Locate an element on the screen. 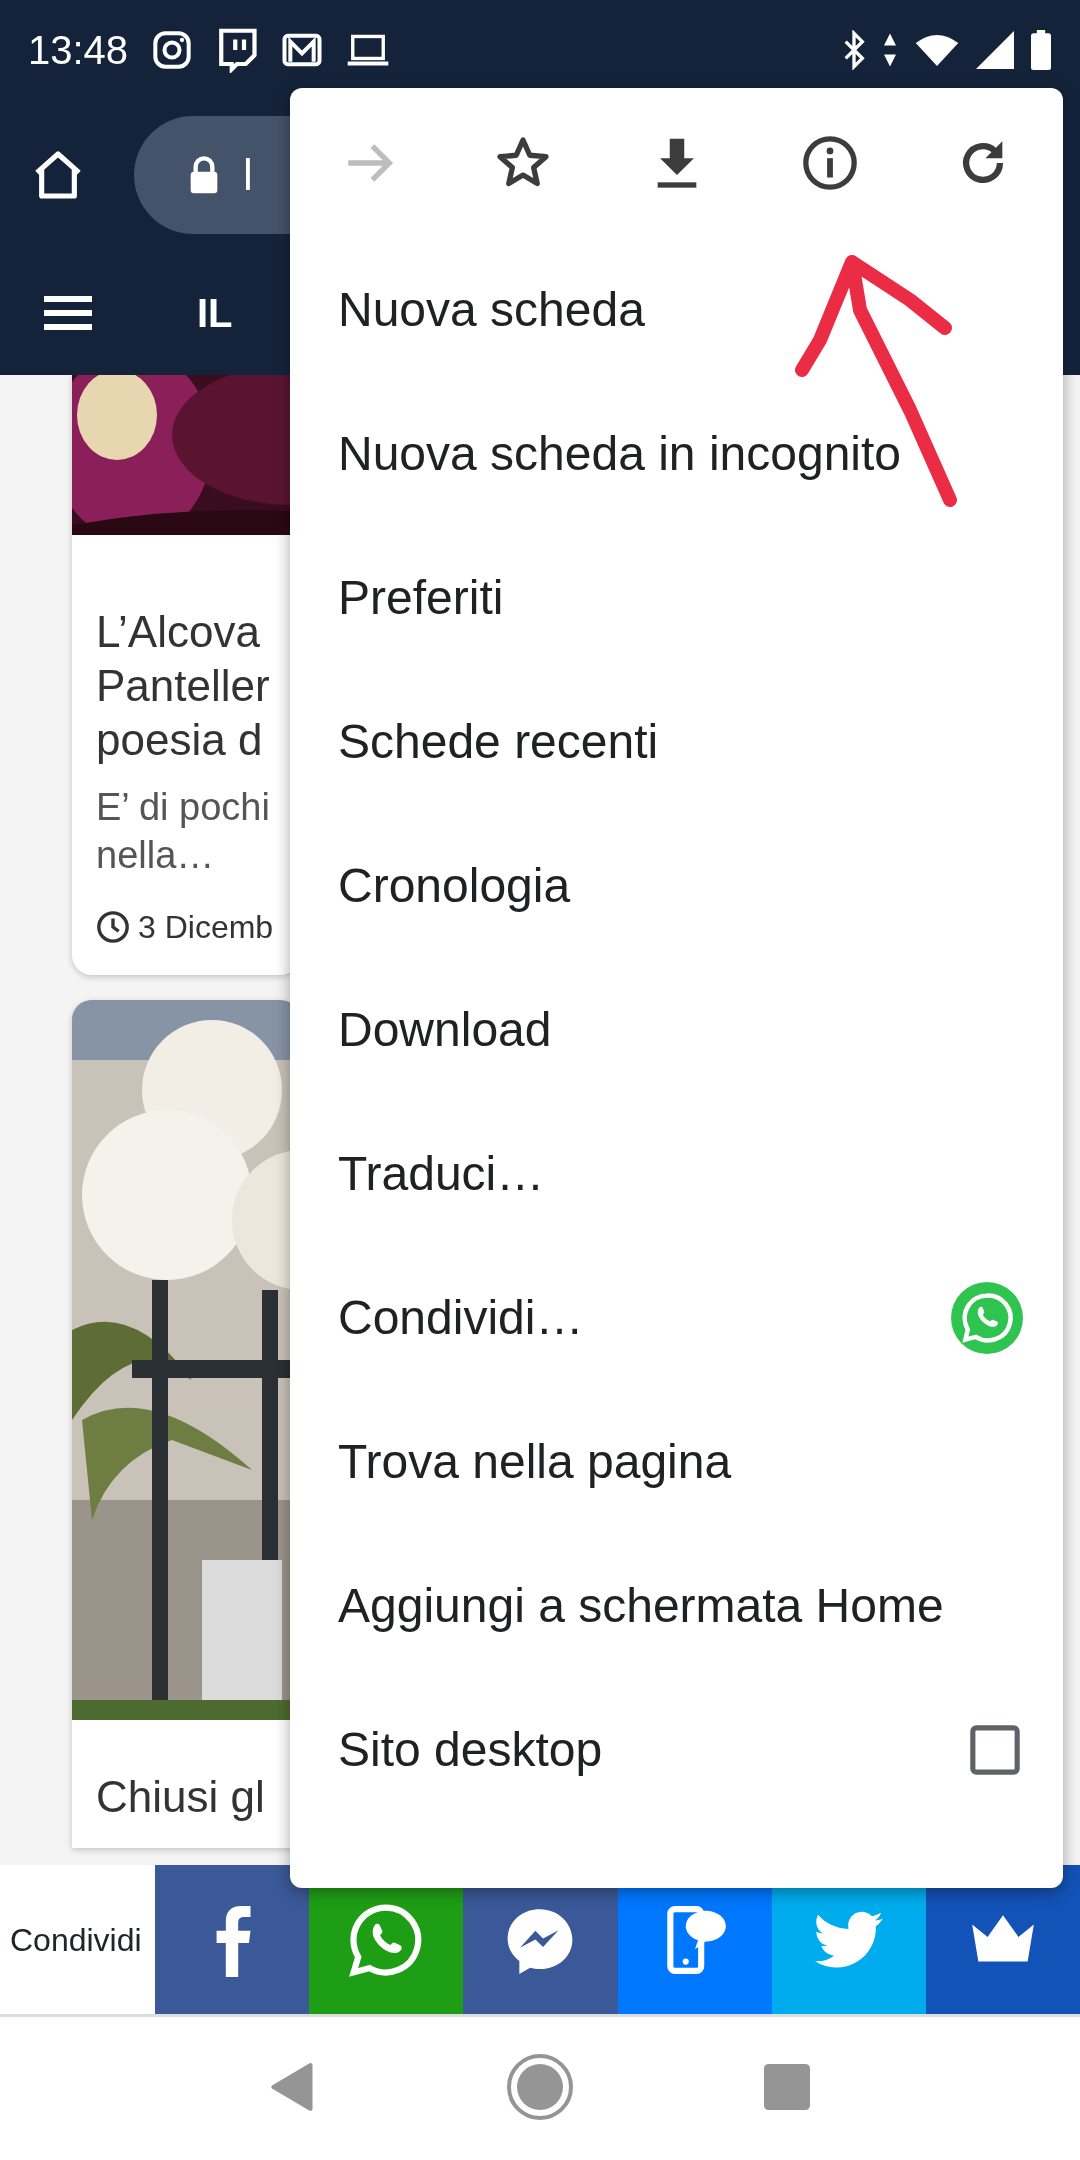  signal-icon is located at coordinates (995, 50).